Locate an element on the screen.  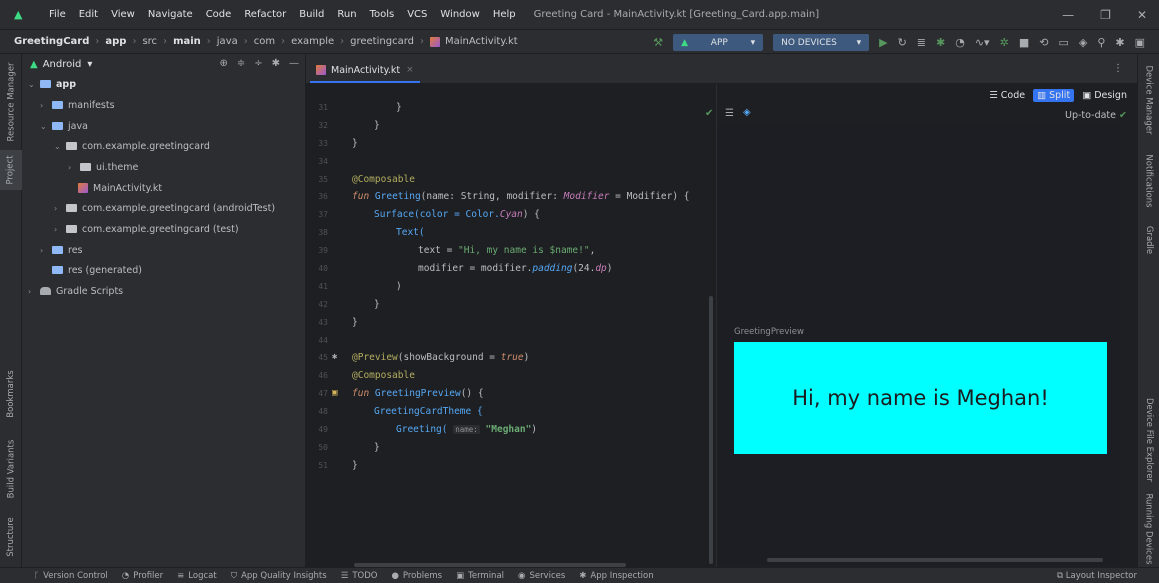
sdk-manager-icon: ◈ is located at coordinates (1083, 42).